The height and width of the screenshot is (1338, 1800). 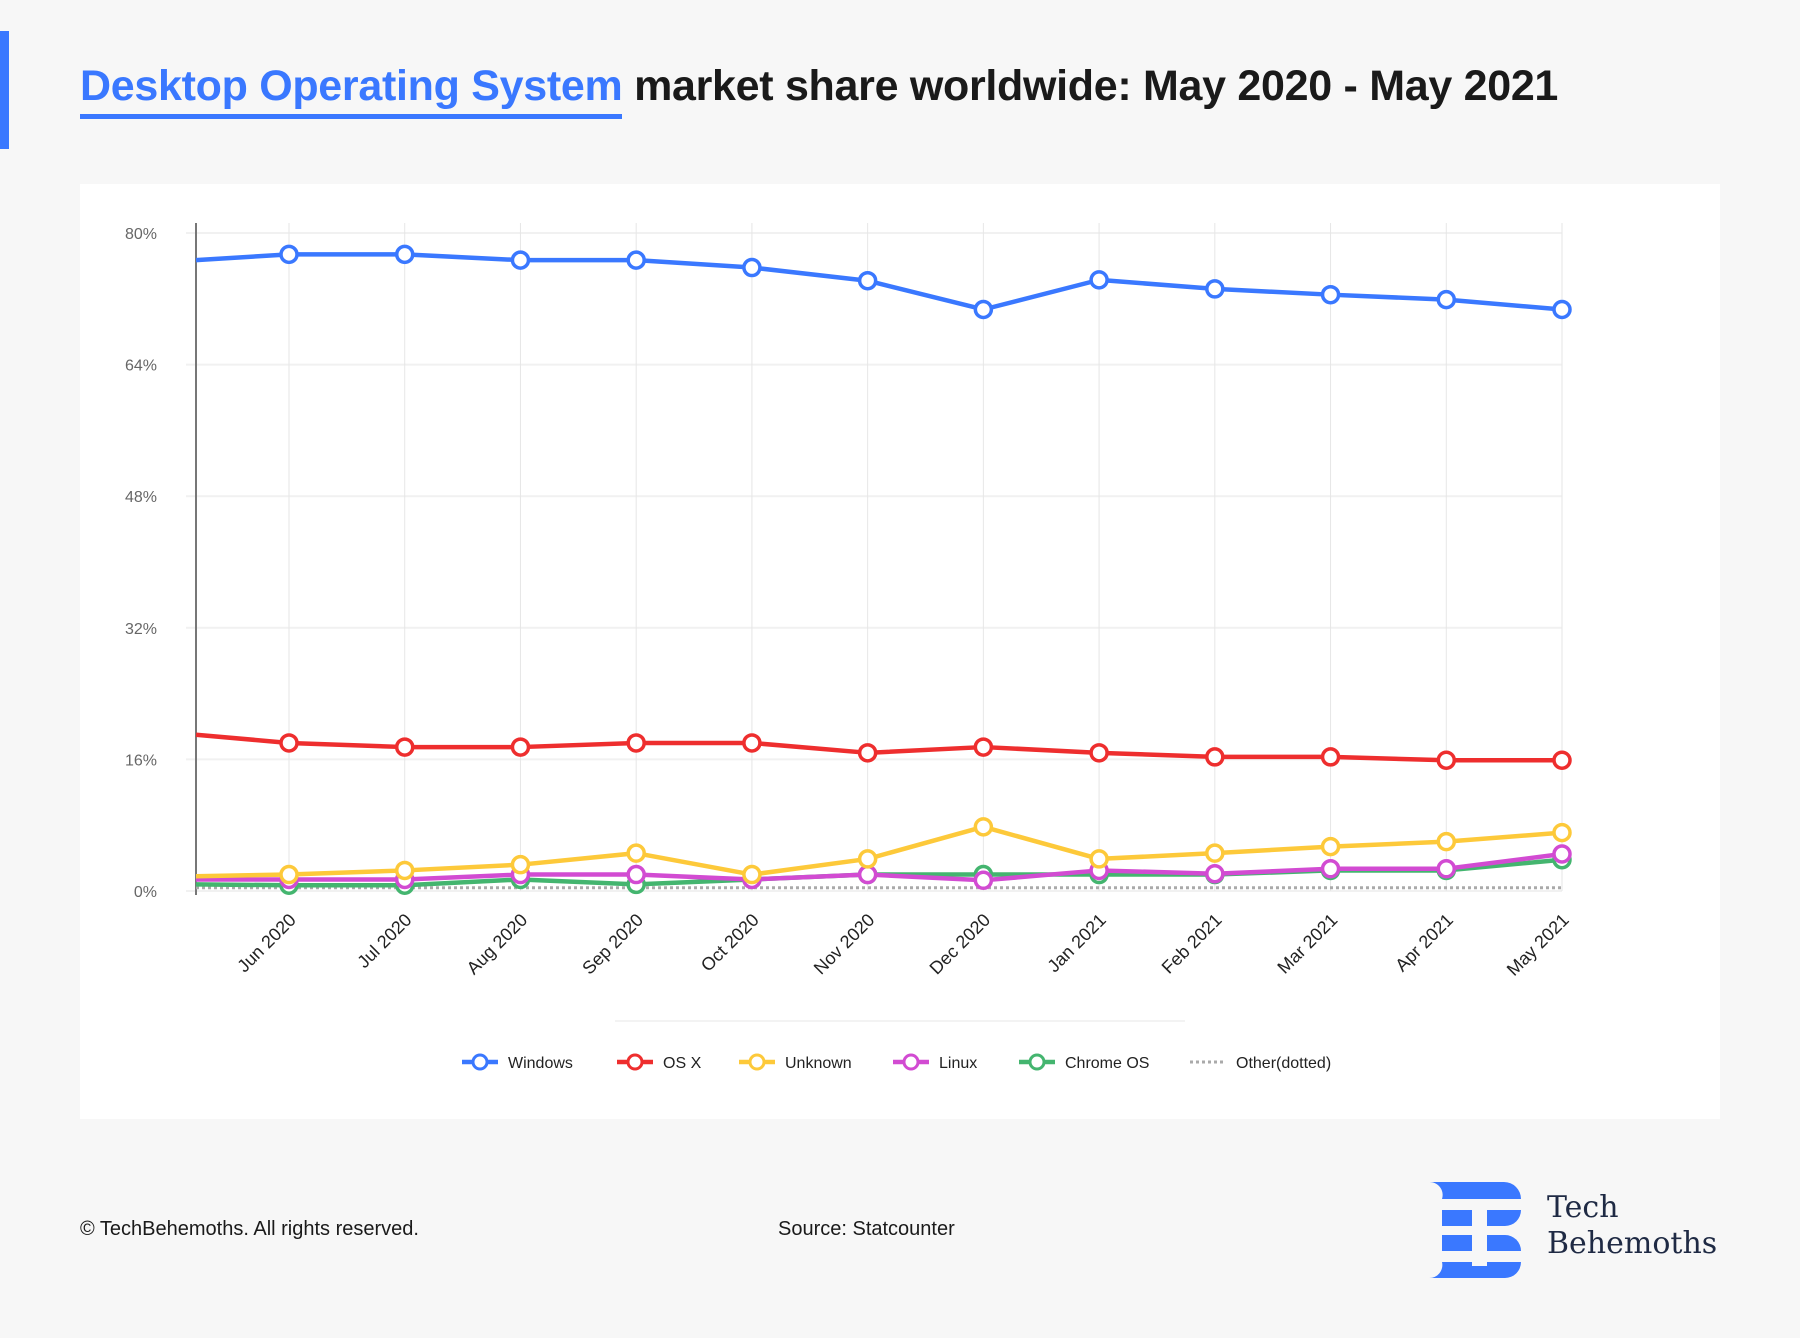 What do you see at coordinates (1632, 1243) in the screenshot?
I see `logo-line2: Behemoths` at bounding box center [1632, 1243].